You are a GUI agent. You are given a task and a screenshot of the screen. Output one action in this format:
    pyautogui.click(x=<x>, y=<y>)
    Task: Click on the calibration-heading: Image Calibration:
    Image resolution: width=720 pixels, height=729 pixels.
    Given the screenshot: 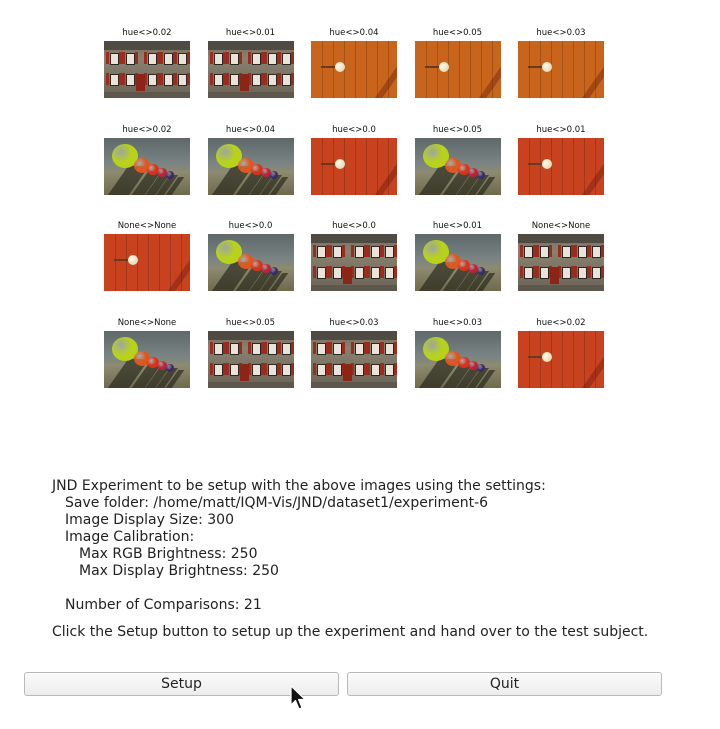 What is the action you would take?
    pyautogui.click(x=130, y=537)
    